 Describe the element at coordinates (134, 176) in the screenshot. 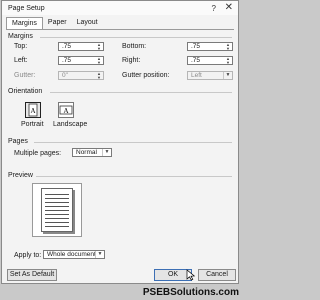

I see `preview-separator` at that location.